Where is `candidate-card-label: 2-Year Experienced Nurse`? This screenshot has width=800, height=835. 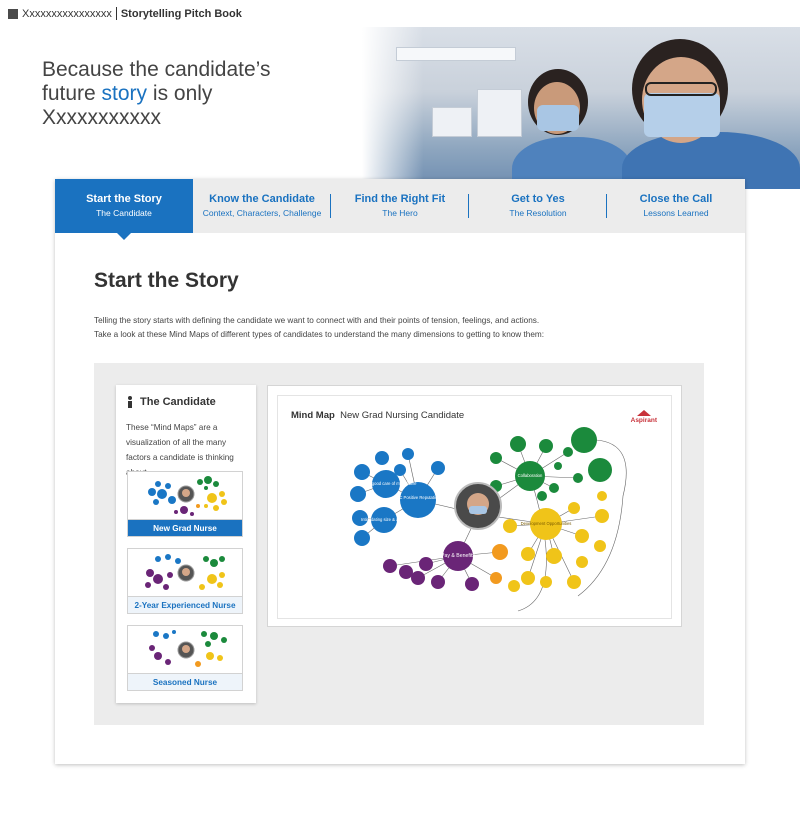
candidate-card-label: 2-Year Experienced Nurse is located at coordinates (185, 604).